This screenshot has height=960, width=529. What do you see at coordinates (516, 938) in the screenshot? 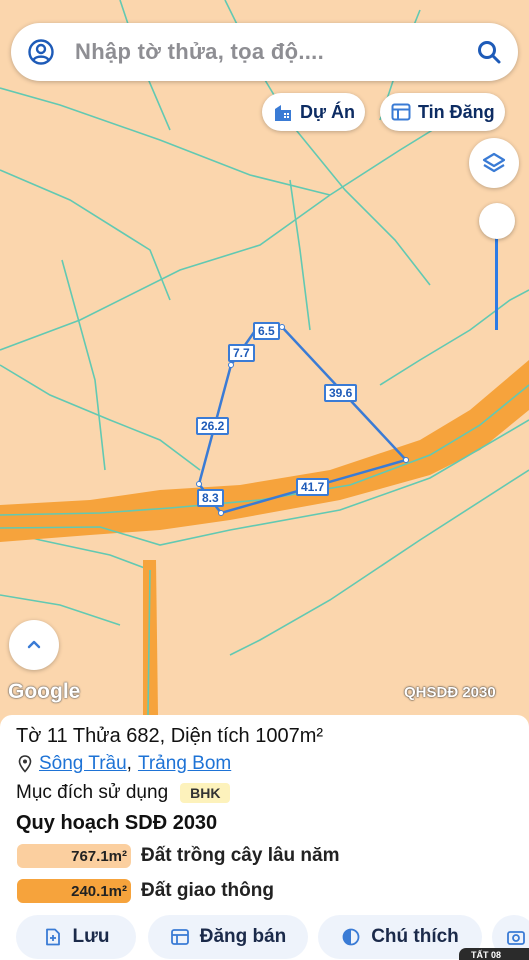
I see `camera-icon` at bounding box center [516, 938].